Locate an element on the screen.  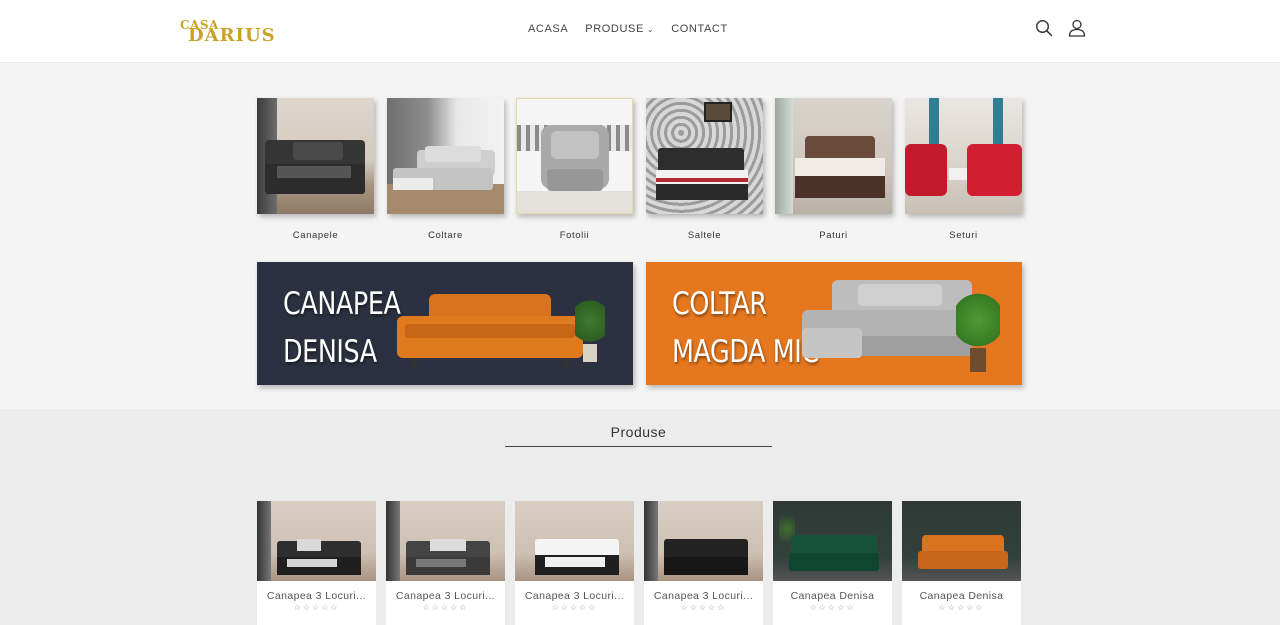
search-icon is located at coordinates (1044, 28).